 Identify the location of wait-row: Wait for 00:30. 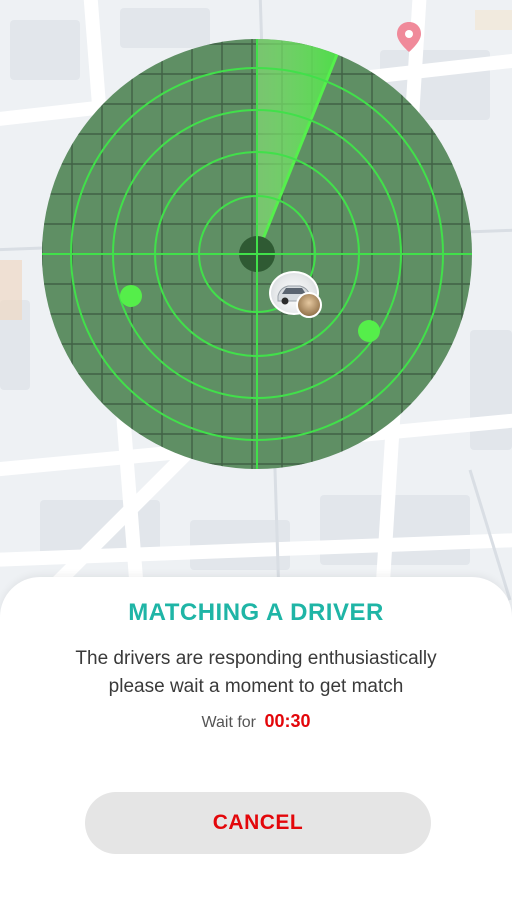
(256, 721).